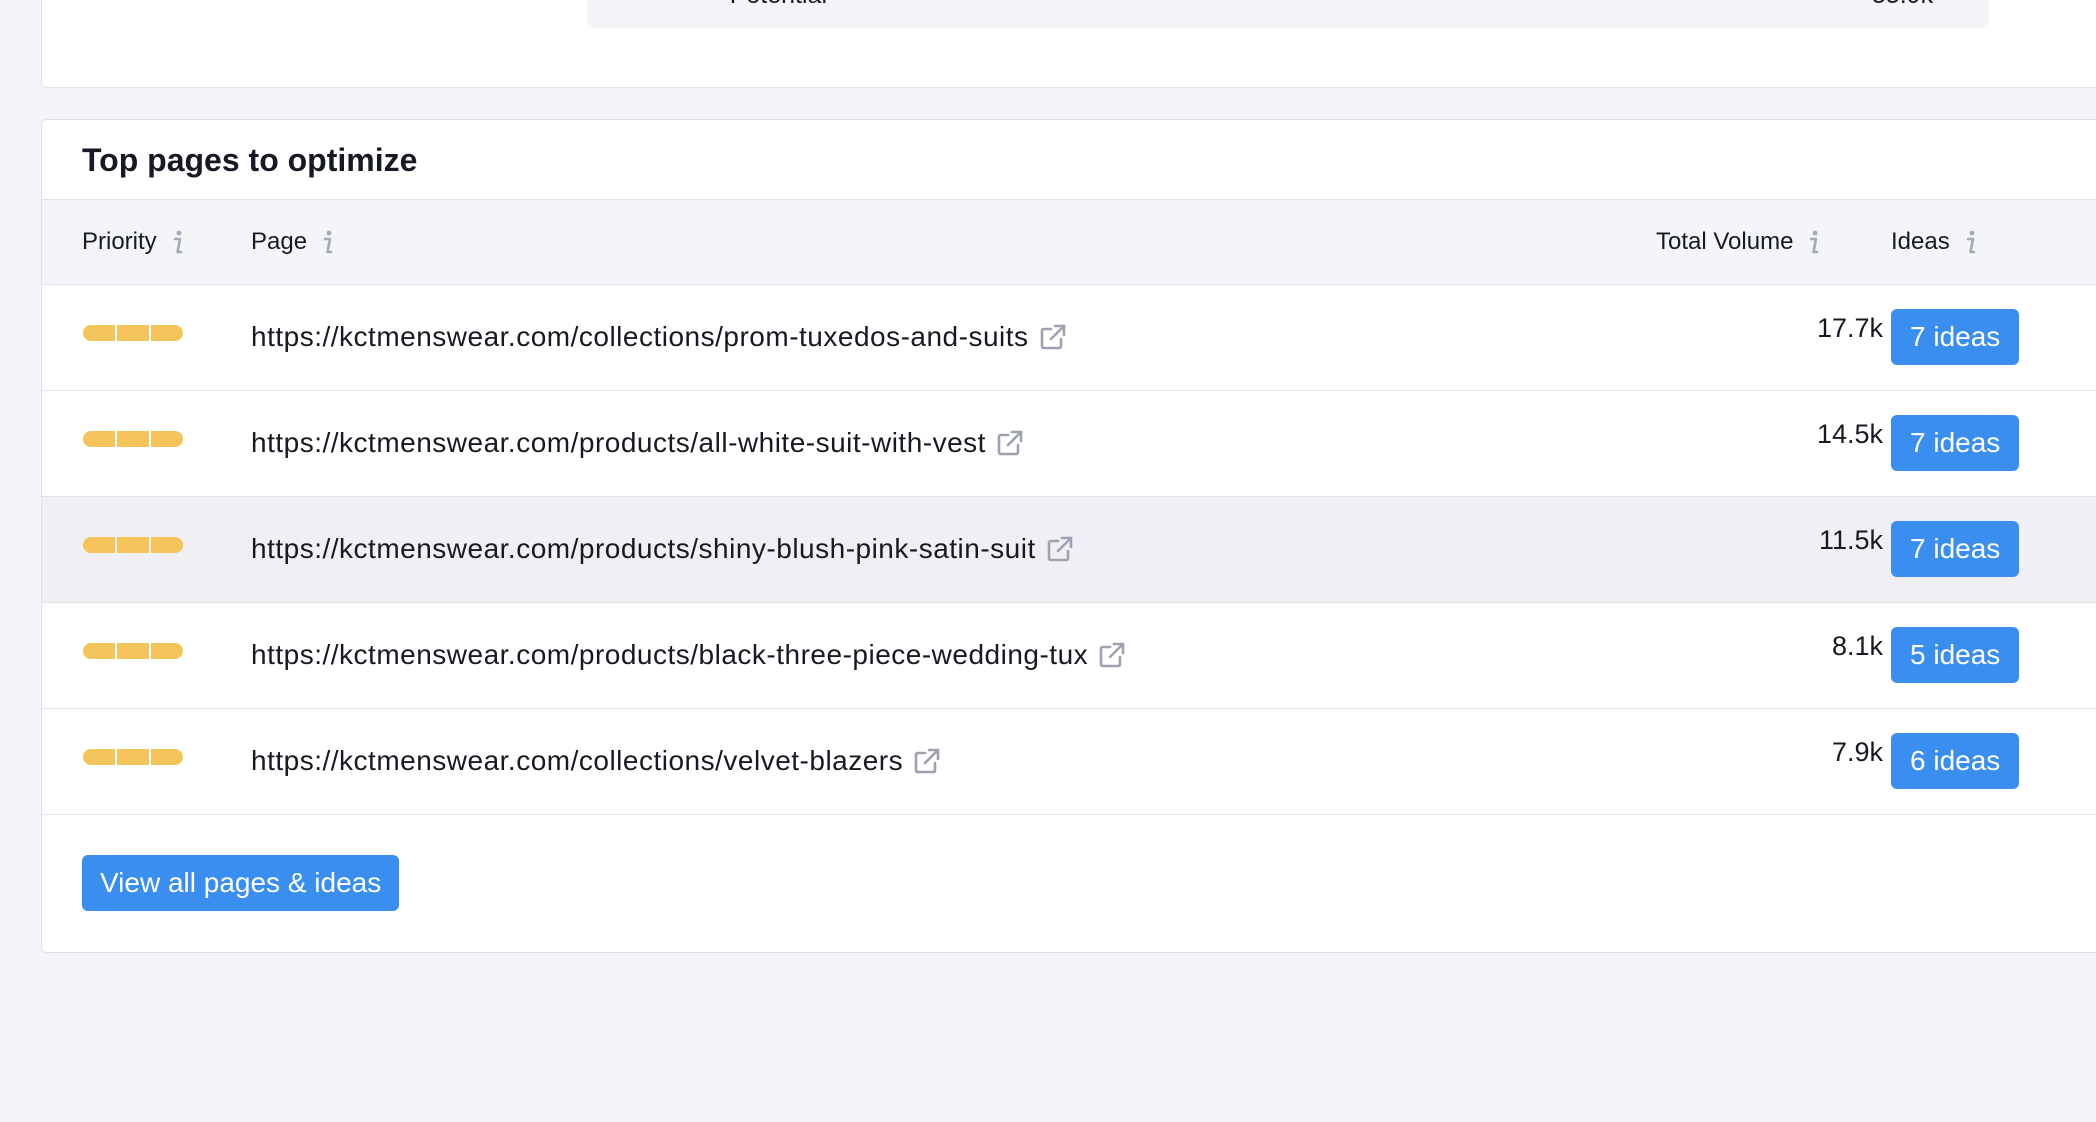 This screenshot has height=1122, width=2096. I want to click on column-header-total-volume: Total Volume, so click(1738, 242).